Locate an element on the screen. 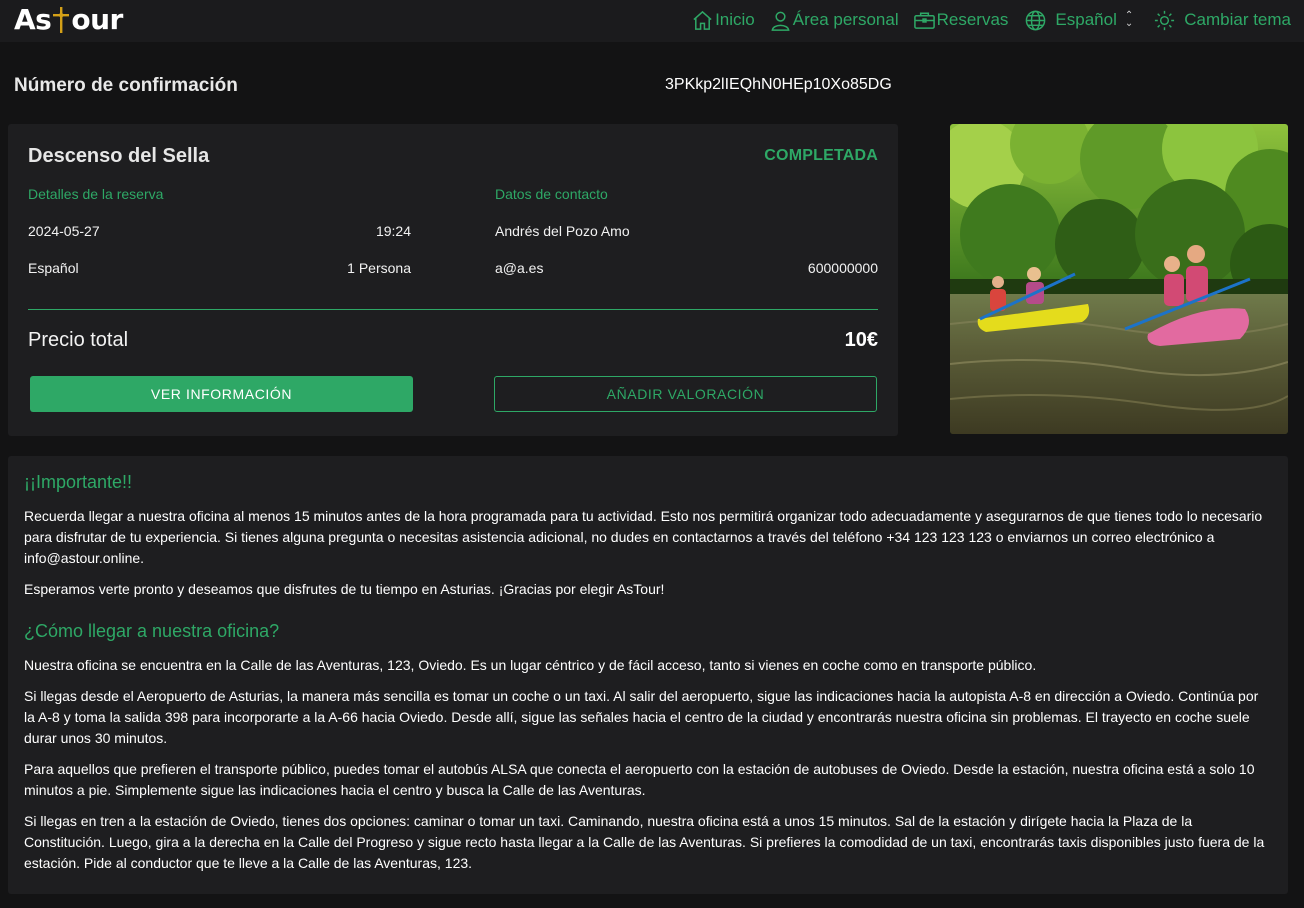 This screenshot has height=908, width=1304. main-nav: Inicio Área personal Reservas Español ⌃ ⌄ is located at coordinates (984, 20).